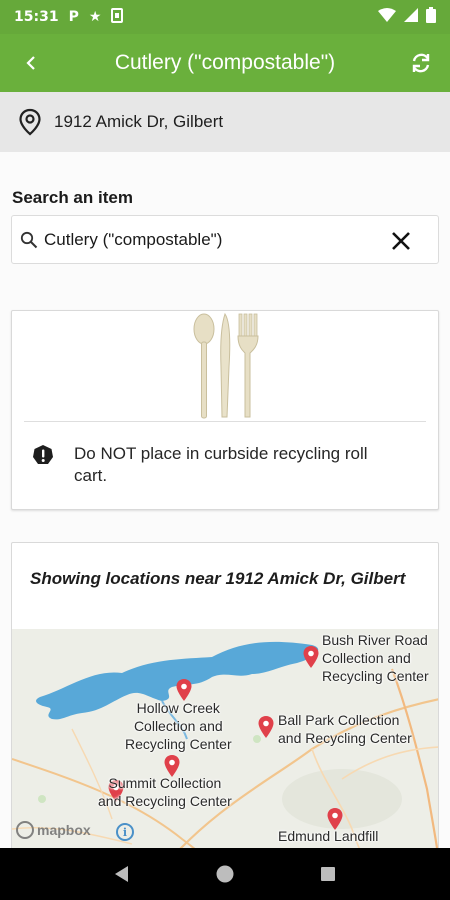 The image size is (450, 900). Describe the element at coordinates (25, 830) in the screenshot. I see `mapbox-logo-icon` at that location.